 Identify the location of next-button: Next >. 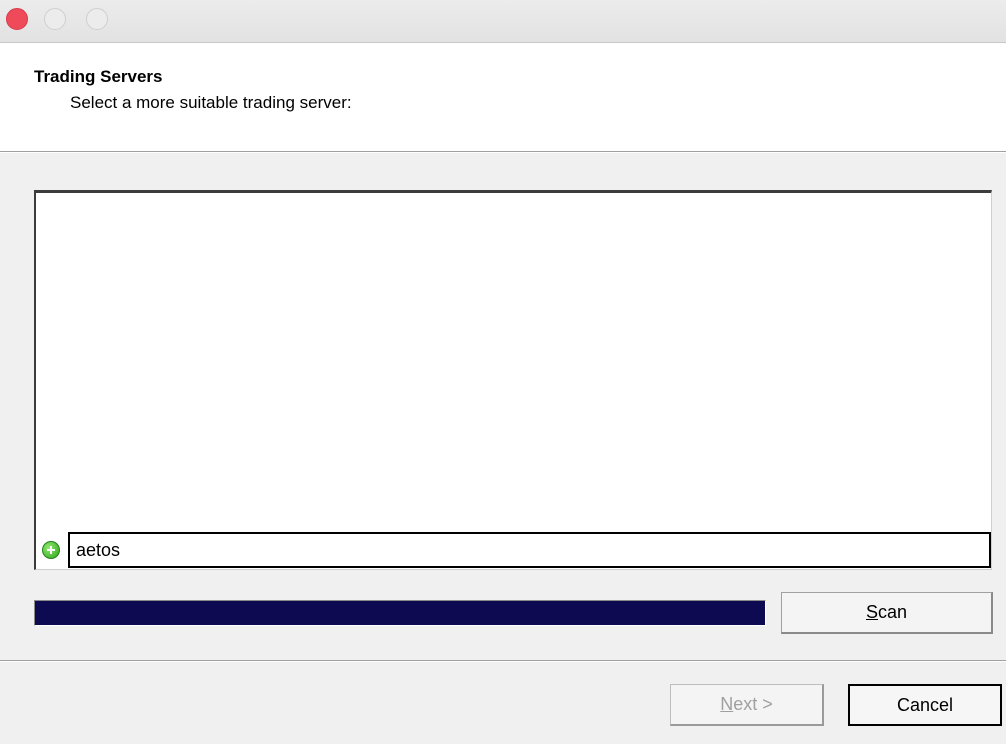
(747, 705).